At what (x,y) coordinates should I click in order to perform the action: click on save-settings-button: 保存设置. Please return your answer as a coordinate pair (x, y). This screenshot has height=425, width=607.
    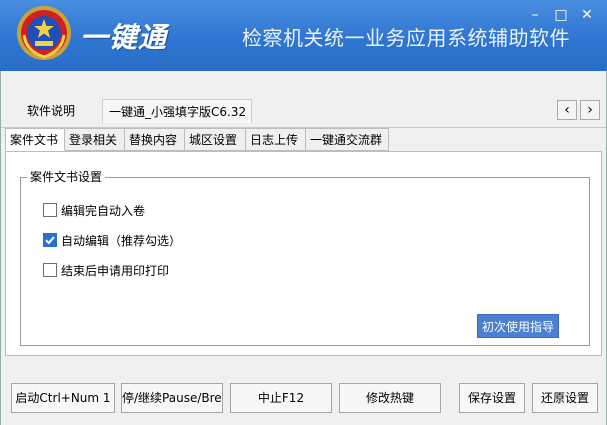
    Looking at the image, I should click on (492, 398).